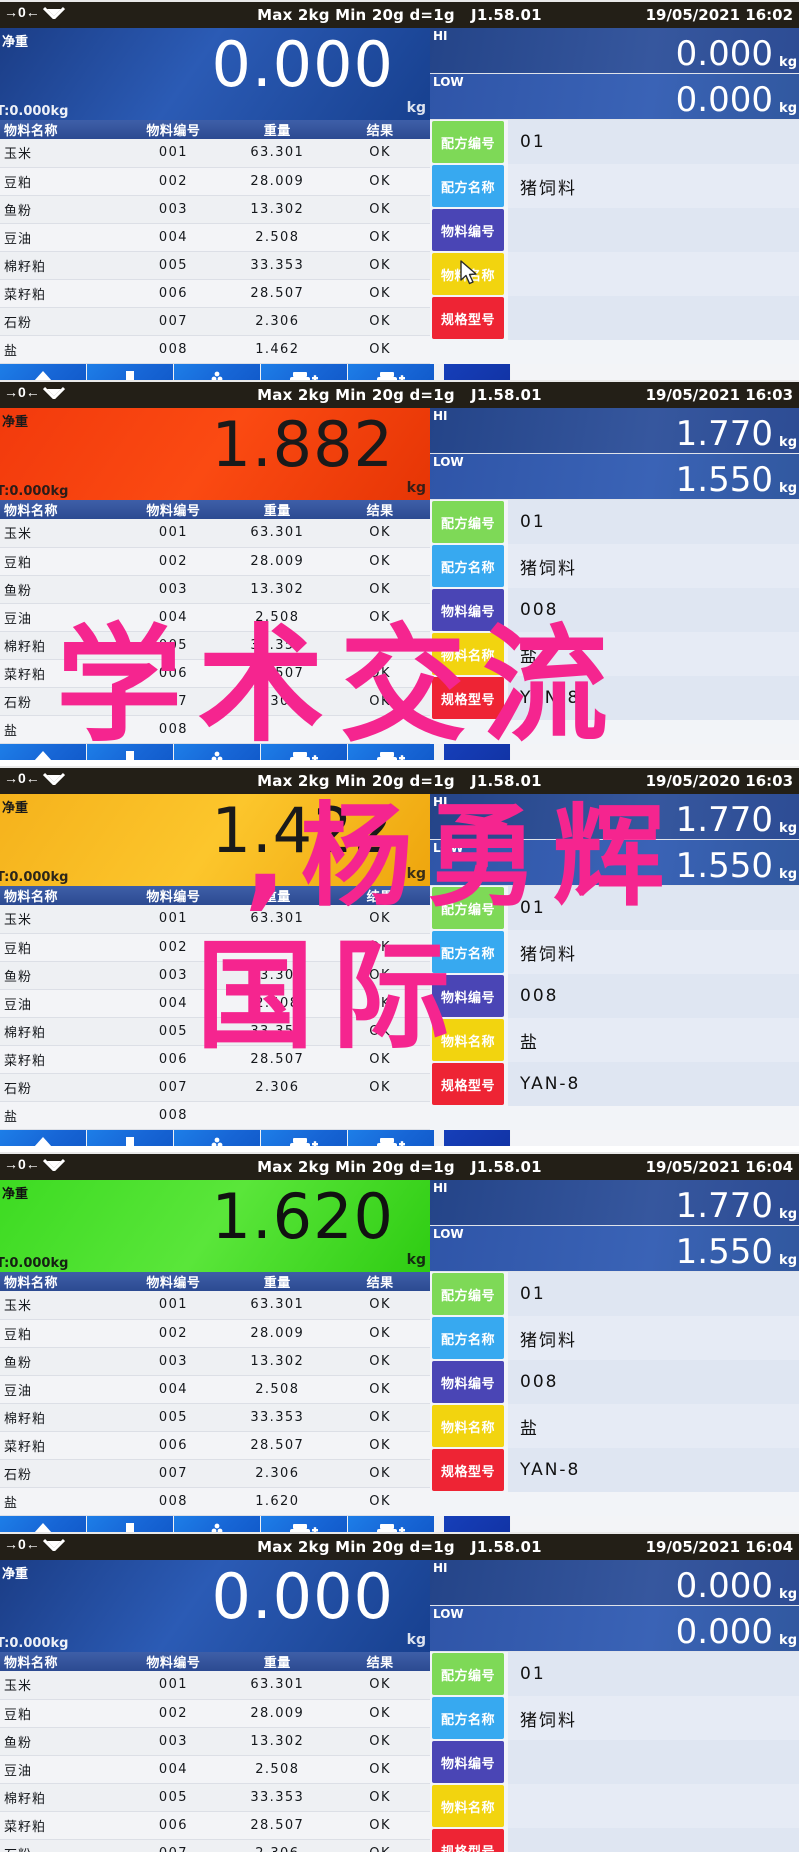 The height and width of the screenshot is (1852, 799). What do you see at coordinates (215, 1501) in the screenshot?
I see `table-row: 盐 008 1.620 OK` at bounding box center [215, 1501].